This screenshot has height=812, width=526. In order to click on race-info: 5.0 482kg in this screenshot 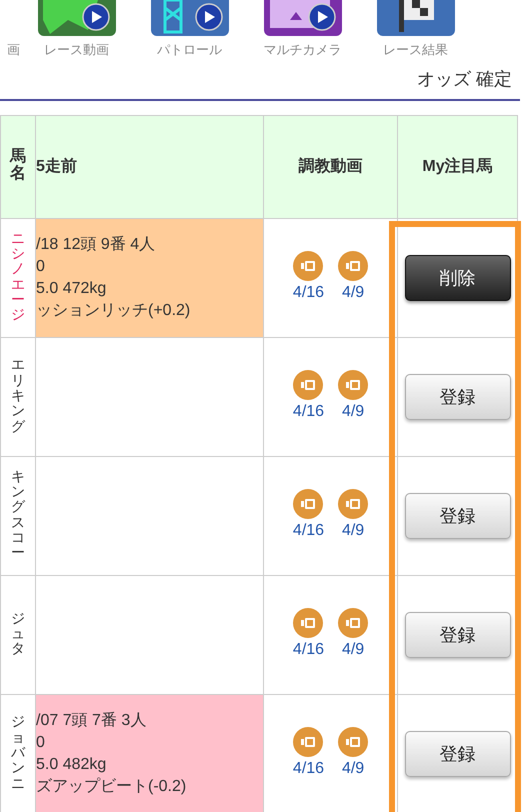, I will do `click(72, 765)`.